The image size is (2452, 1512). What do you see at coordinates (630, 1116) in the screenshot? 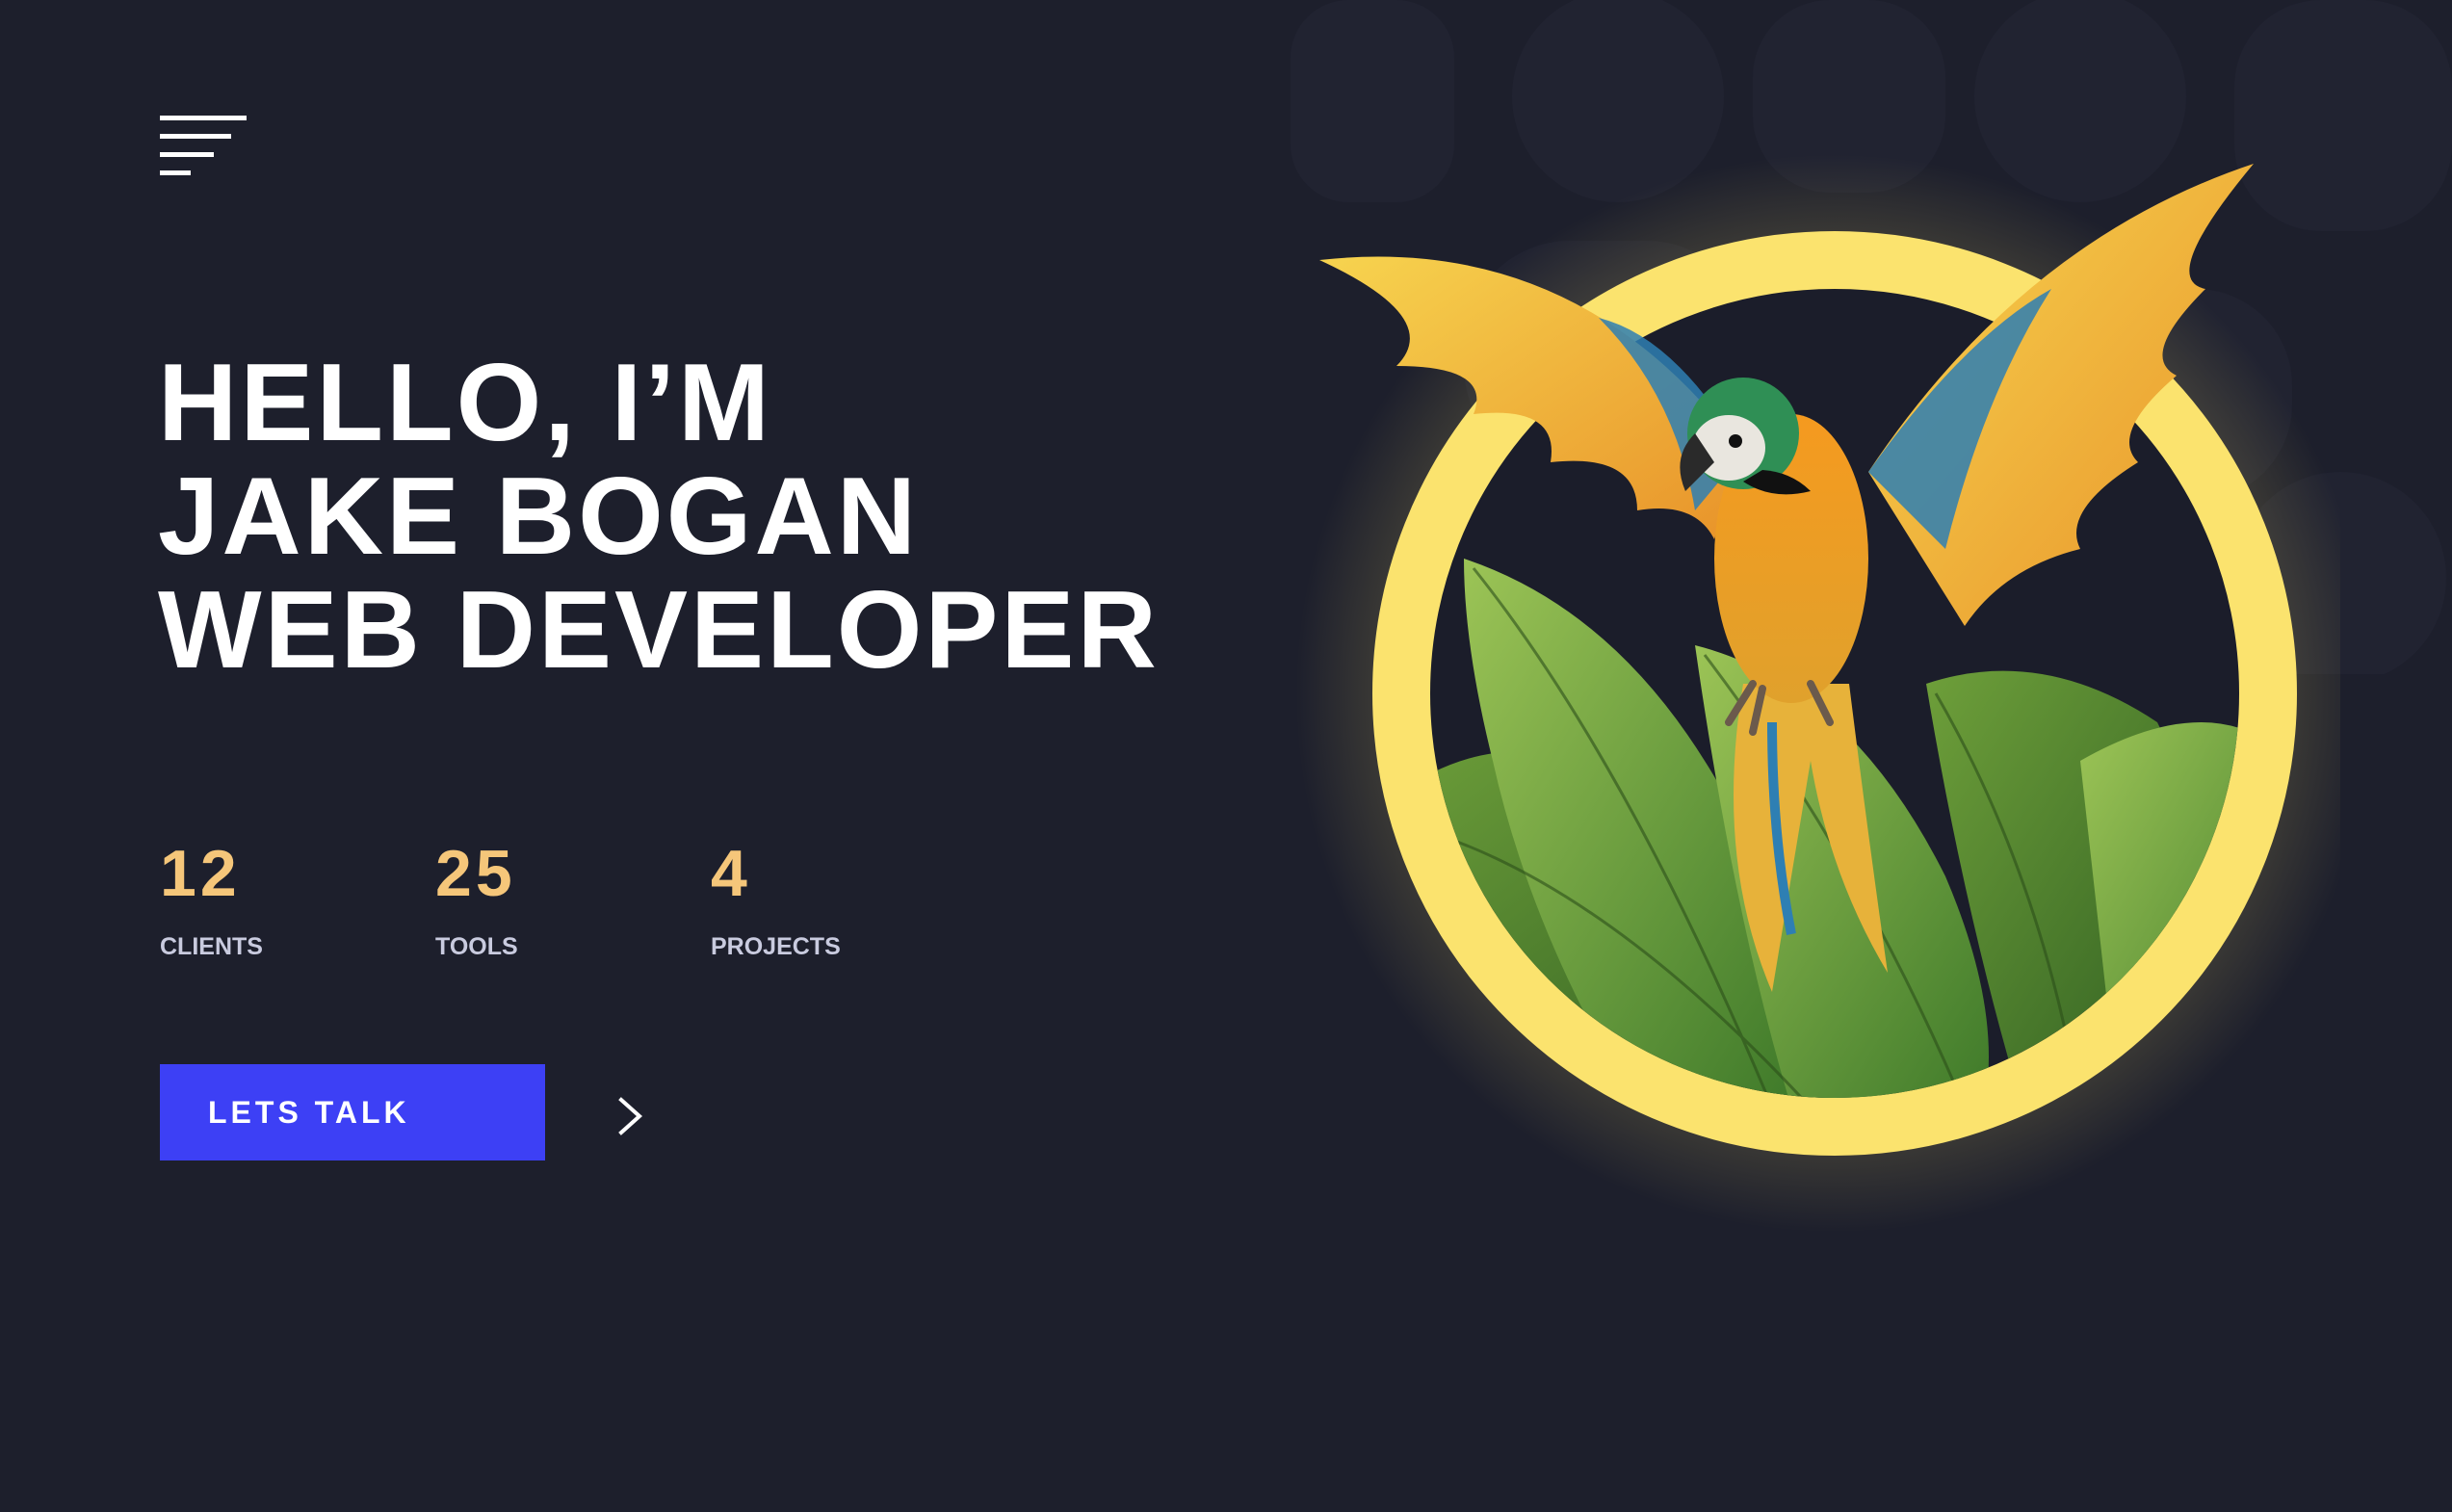
I see `chevron-right-icon` at bounding box center [630, 1116].